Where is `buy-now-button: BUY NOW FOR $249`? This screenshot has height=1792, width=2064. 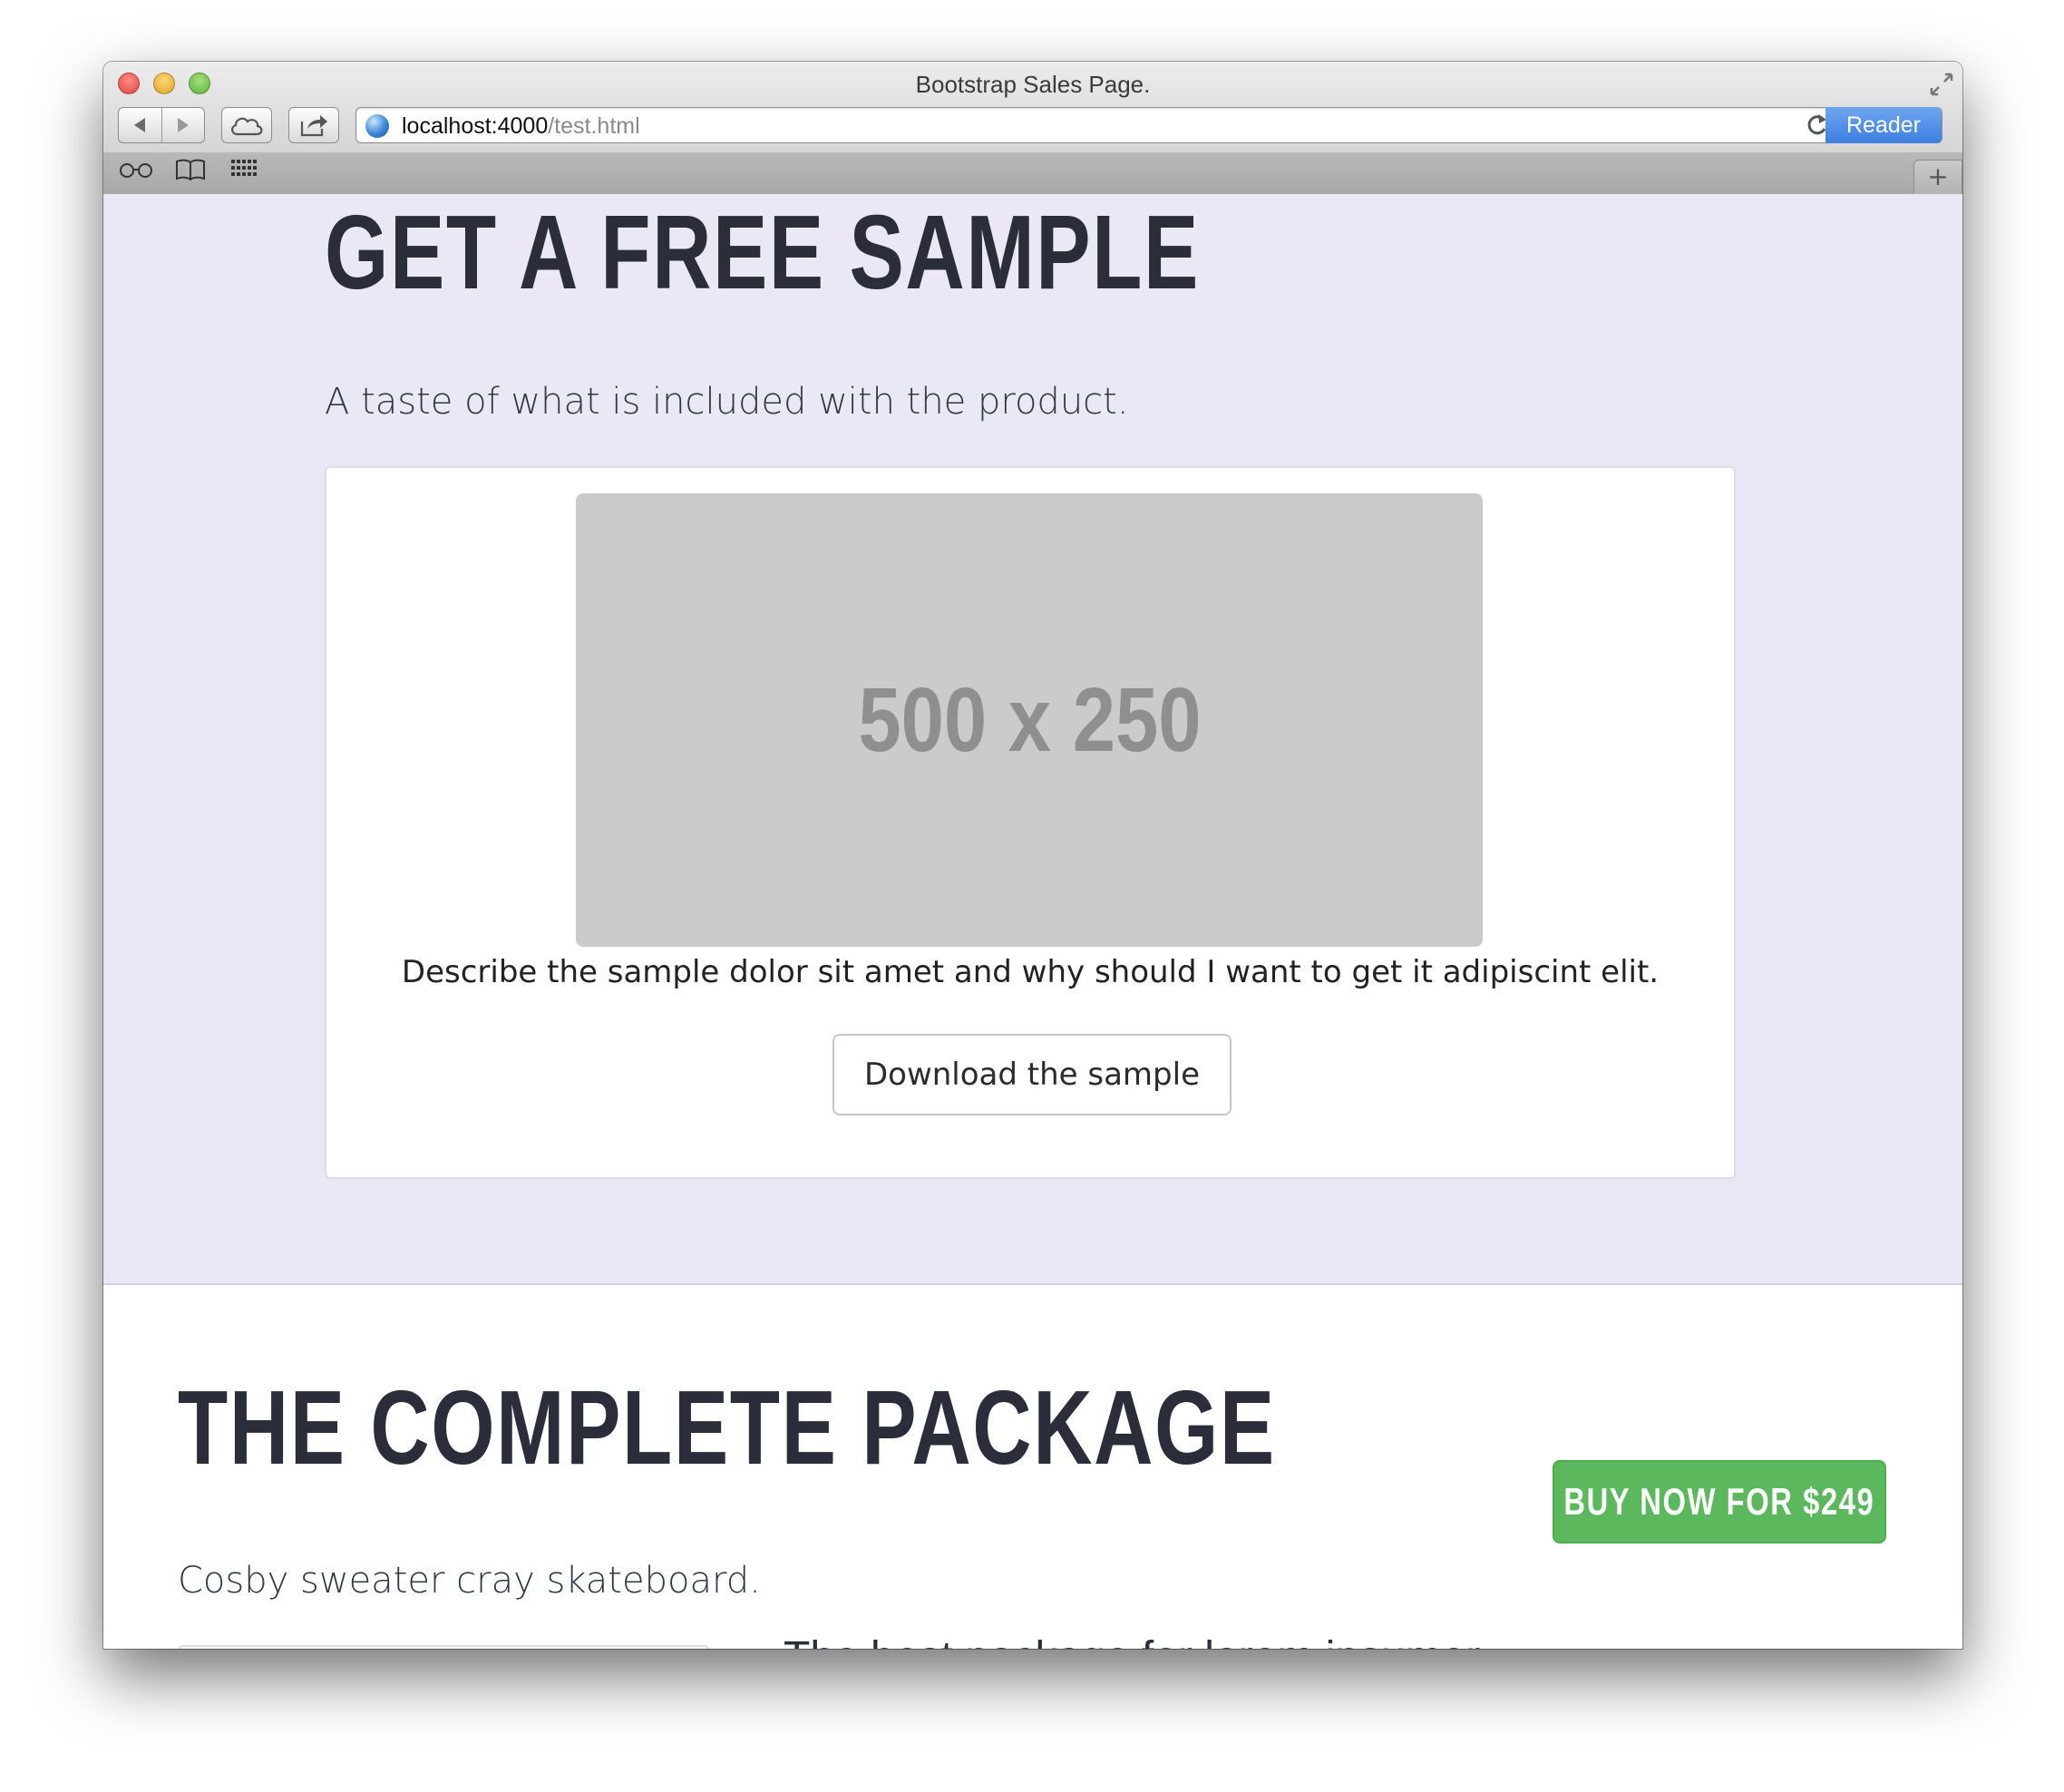
buy-now-button: BUY NOW FOR $249 is located at coordinates (1719, 1502).